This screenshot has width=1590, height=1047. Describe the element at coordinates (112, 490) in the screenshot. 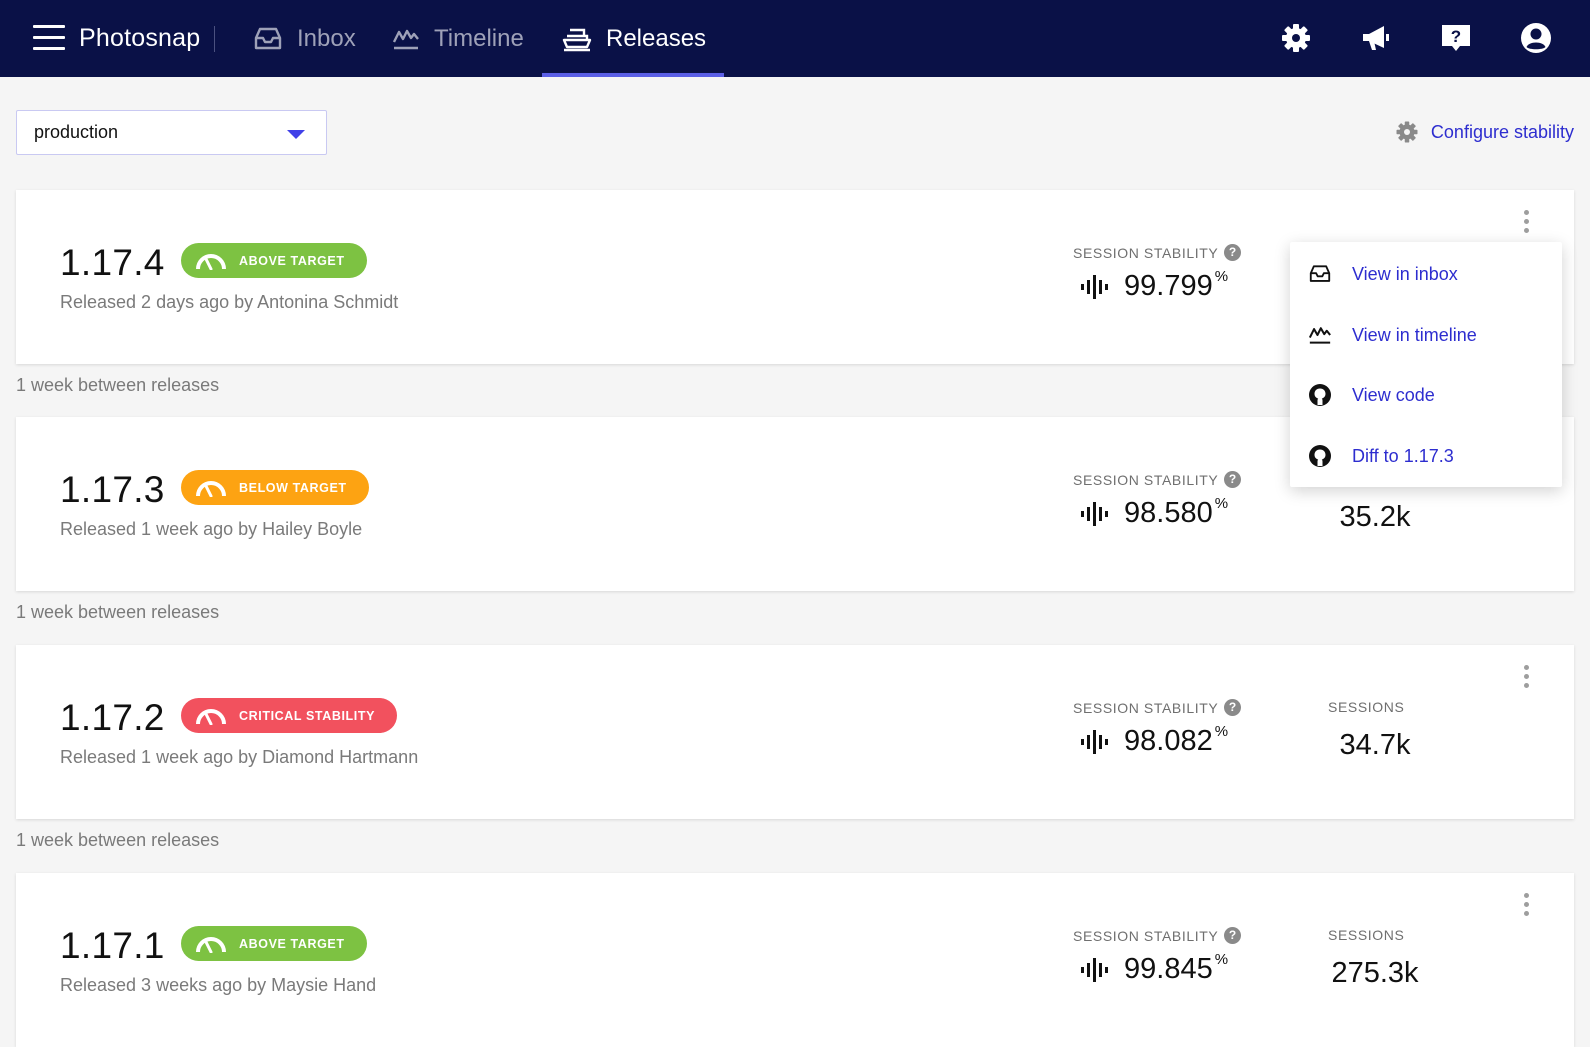

I see `release-version: 1.17.3` at that location.